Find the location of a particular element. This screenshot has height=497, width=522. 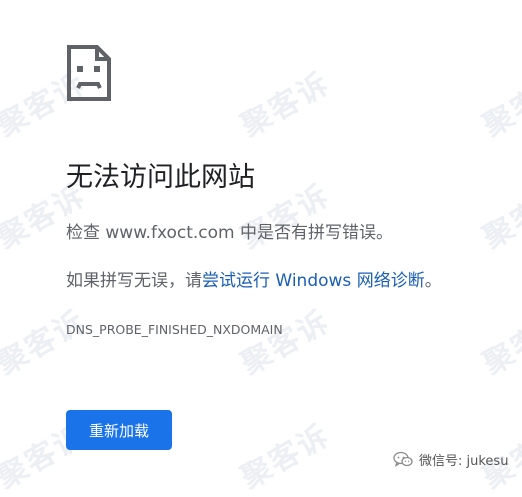

domain-name: www.fxoct.com is located at coordinates (170, 233).